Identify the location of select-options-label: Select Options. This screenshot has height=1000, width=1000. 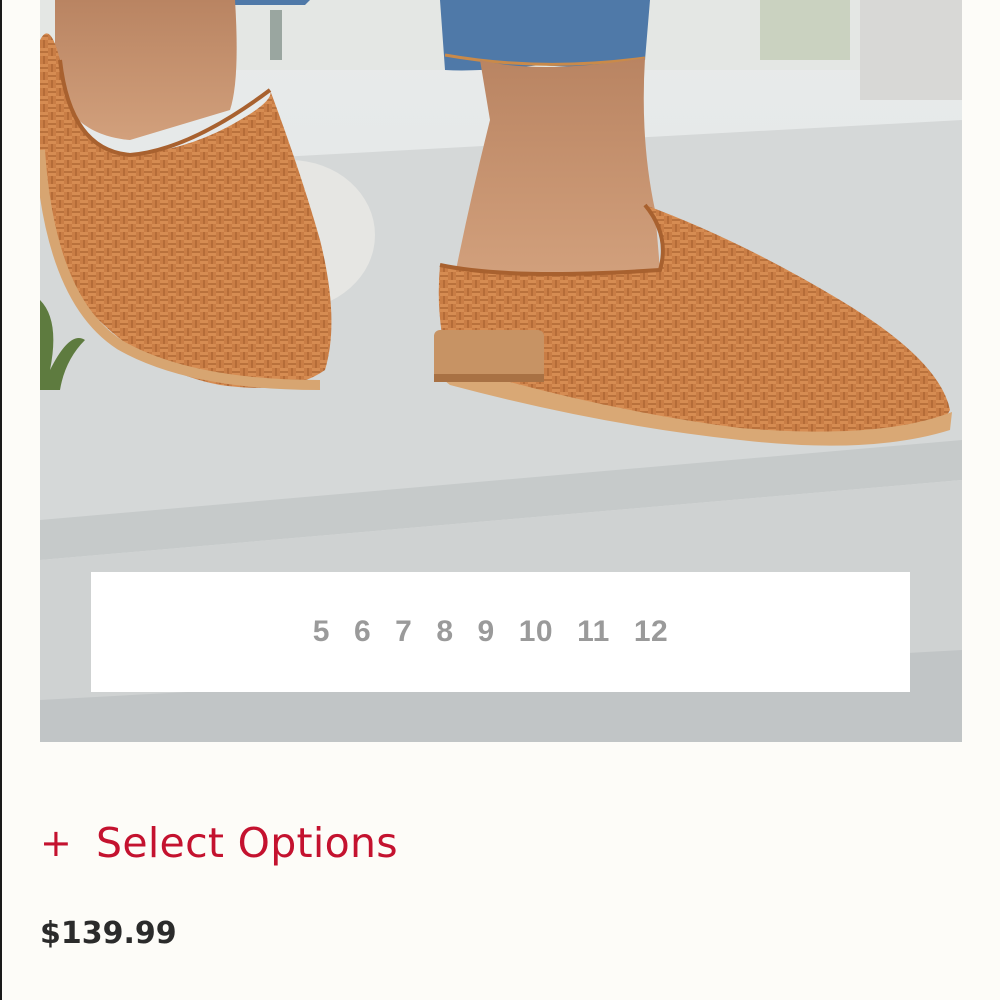
(247, 843).